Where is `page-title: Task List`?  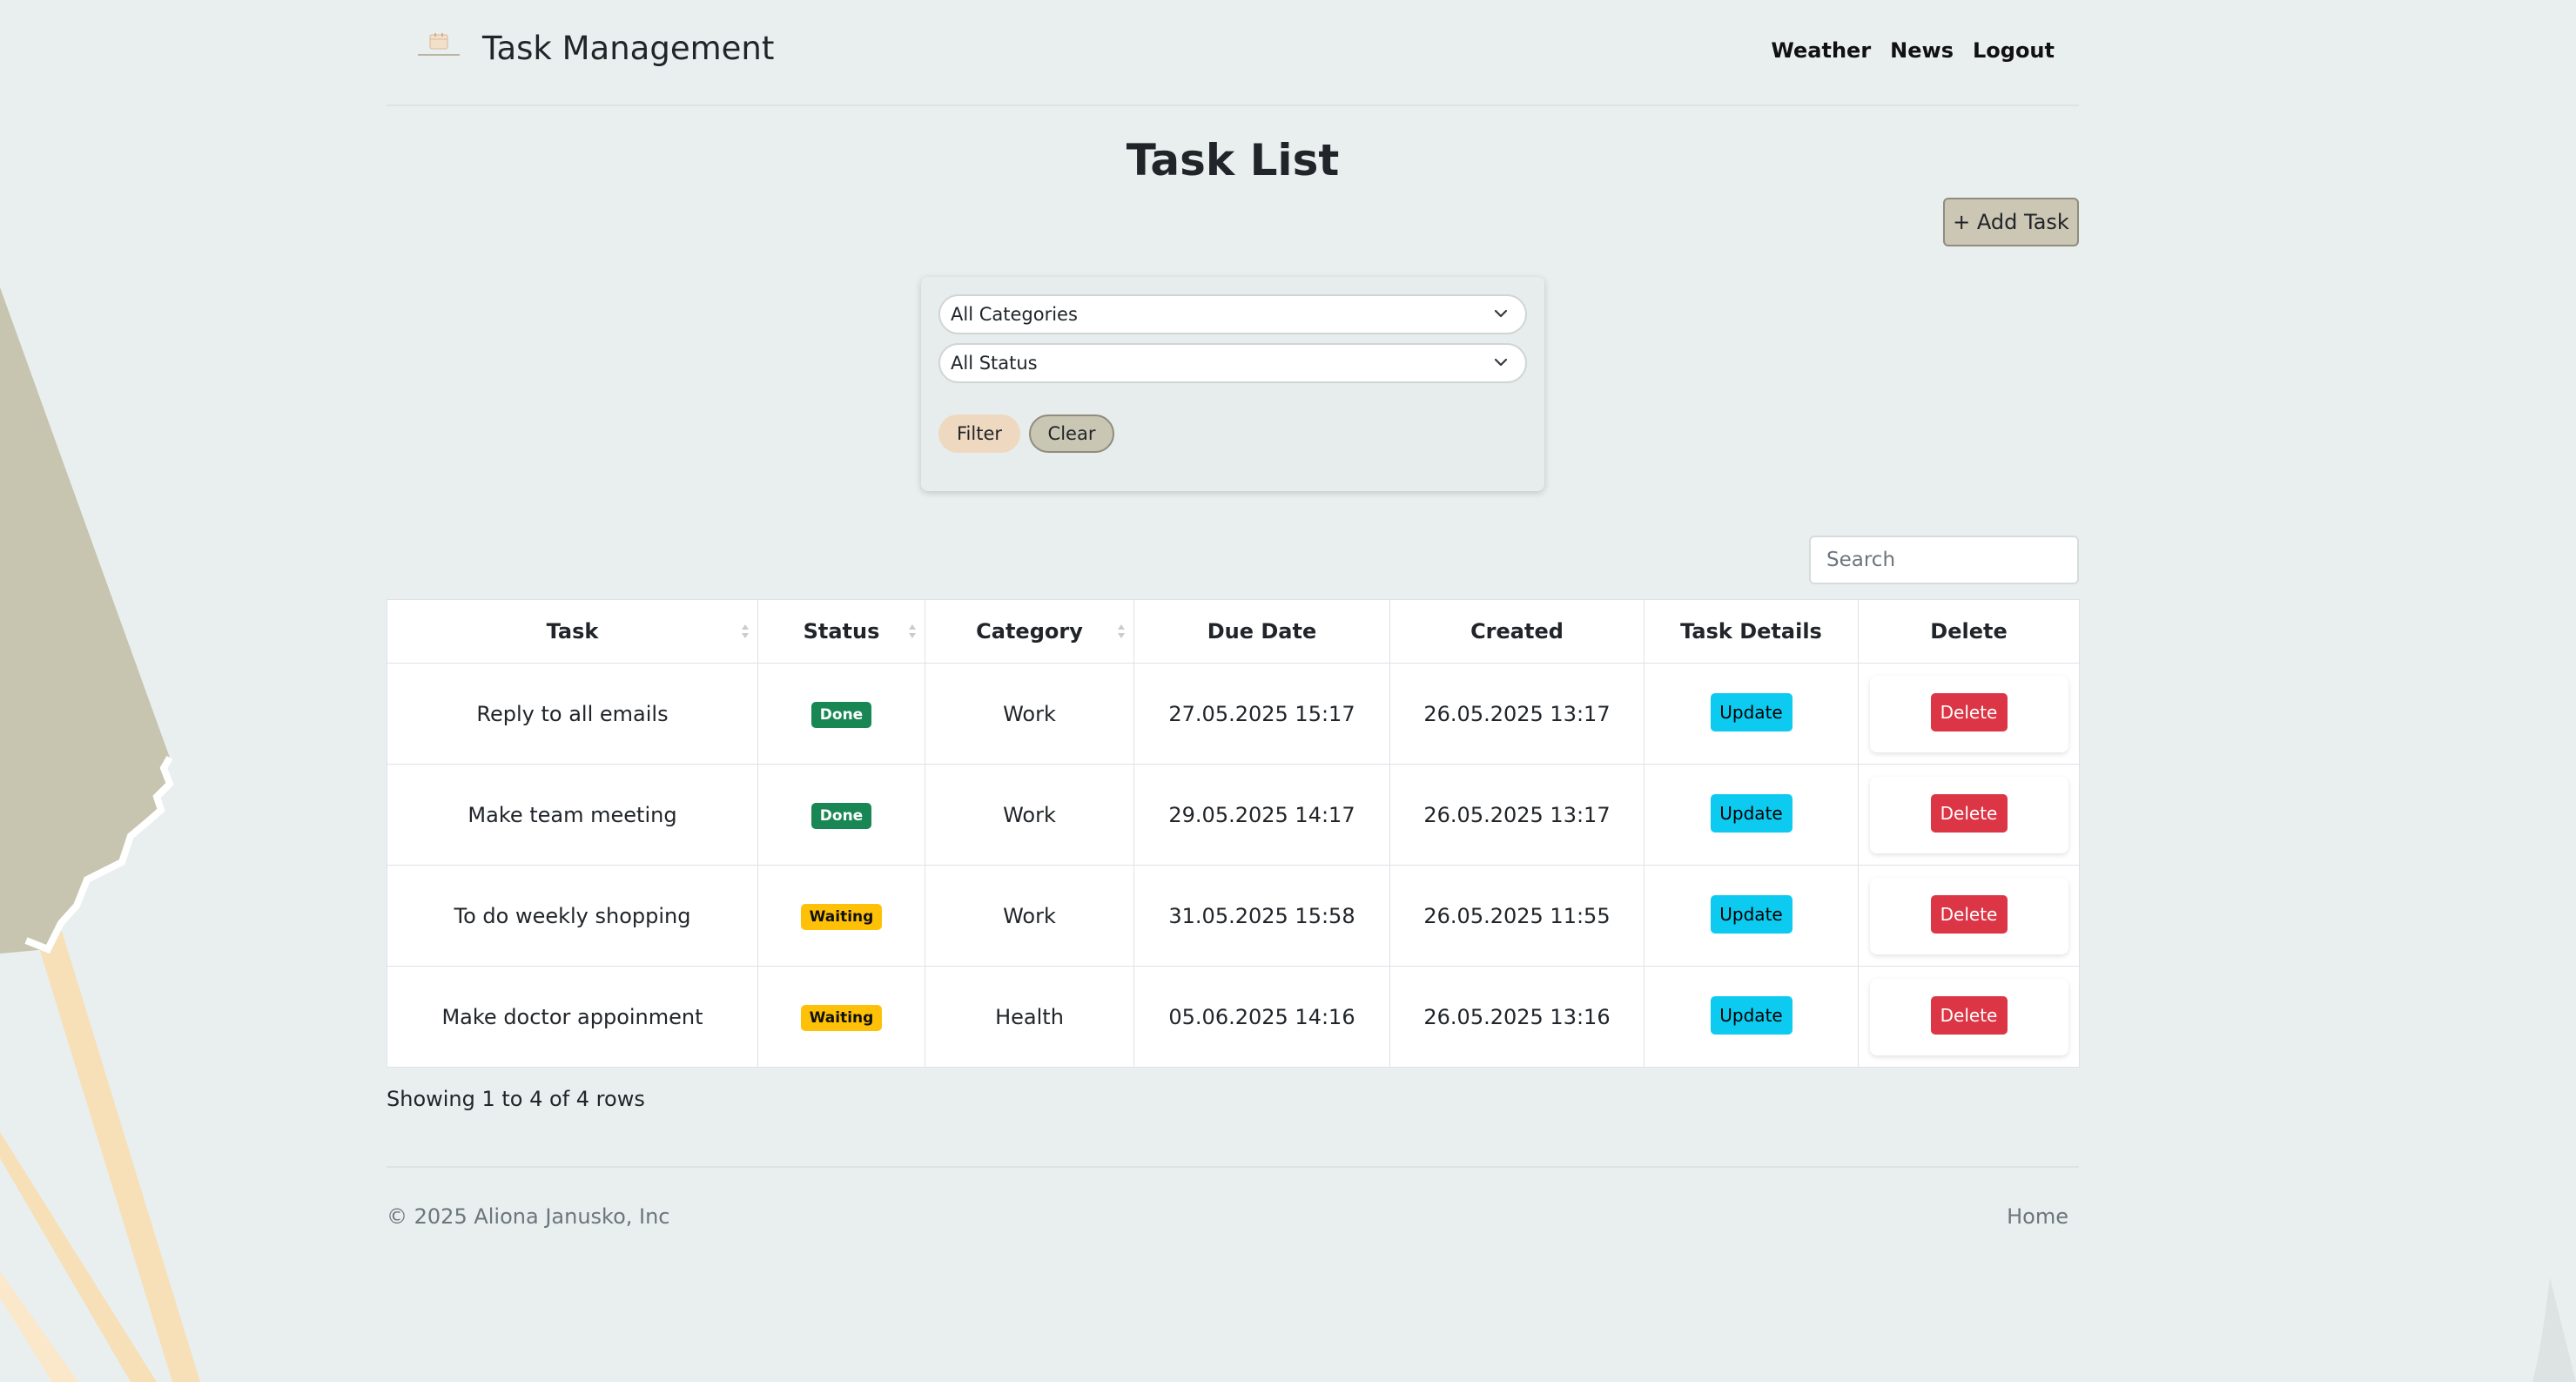 page-title: Task List is located at coordinates (1233, 160).